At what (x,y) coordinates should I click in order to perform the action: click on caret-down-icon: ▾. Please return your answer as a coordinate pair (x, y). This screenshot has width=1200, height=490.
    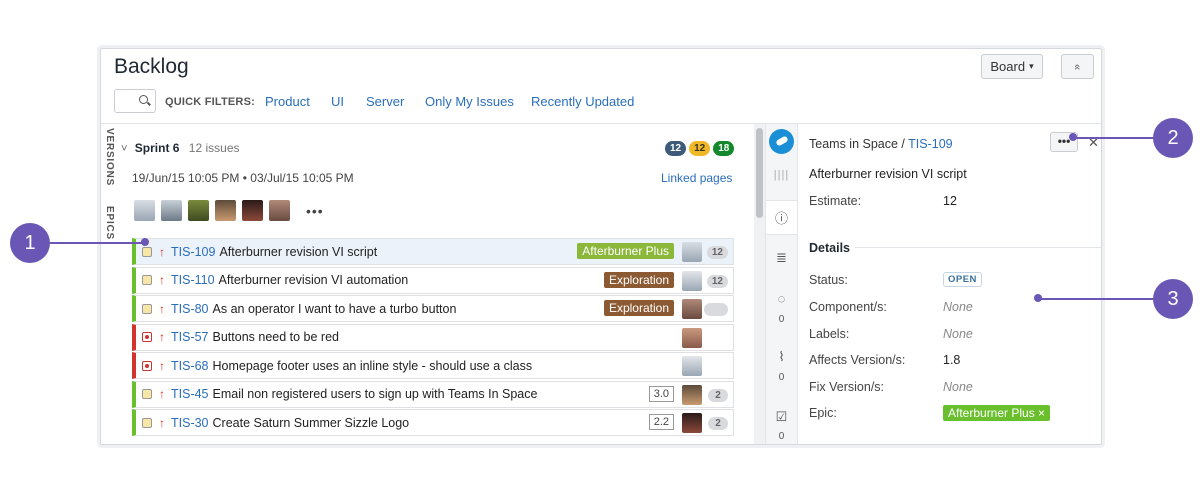
    Looking at the image, I should click on (1031, 66).